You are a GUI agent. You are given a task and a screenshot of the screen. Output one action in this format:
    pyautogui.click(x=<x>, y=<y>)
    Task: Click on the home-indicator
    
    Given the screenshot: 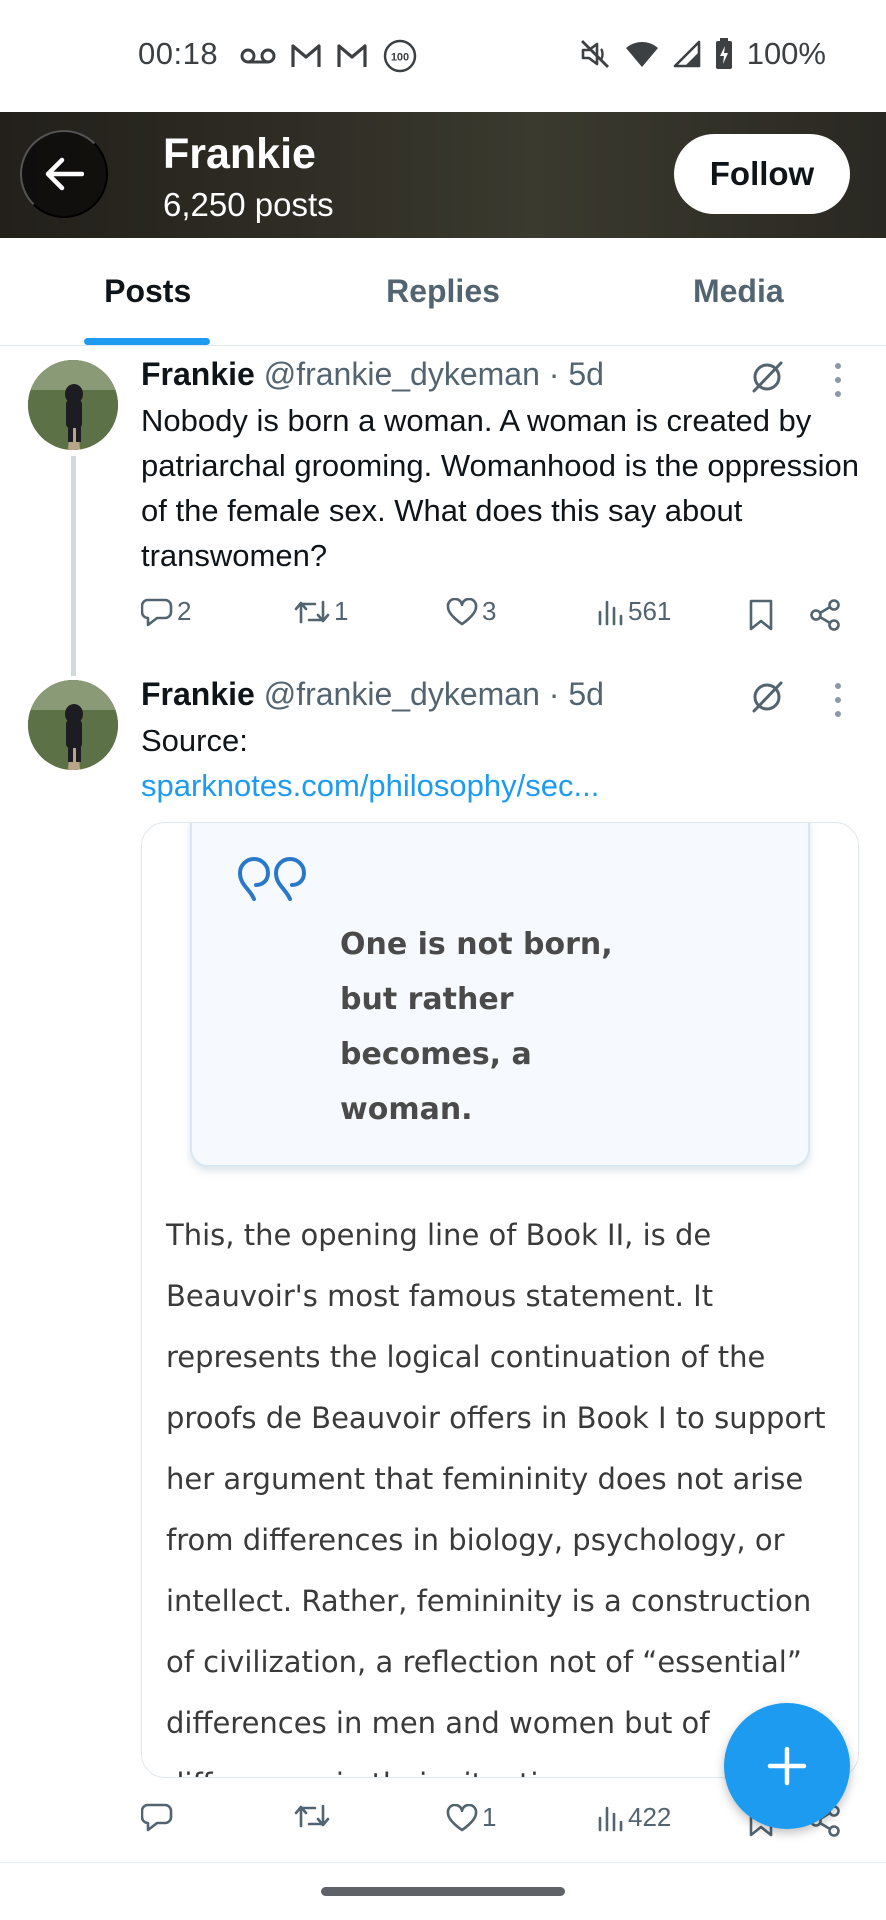 What is the action you would take?
    pyautogui.click(x=443, y=1891)
    